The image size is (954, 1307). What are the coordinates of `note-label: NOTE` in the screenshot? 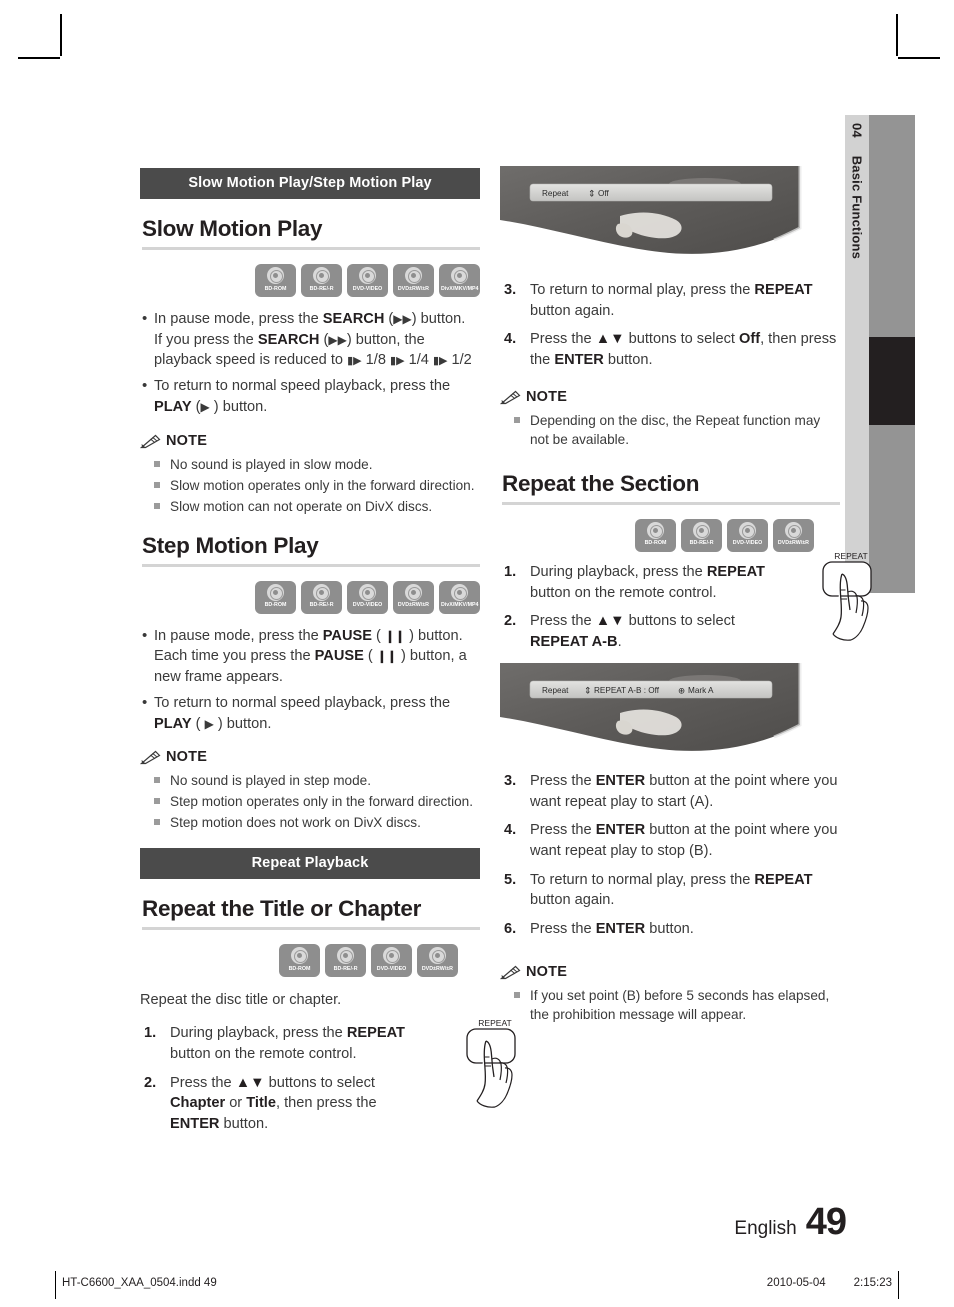 It's located at (187, 757).